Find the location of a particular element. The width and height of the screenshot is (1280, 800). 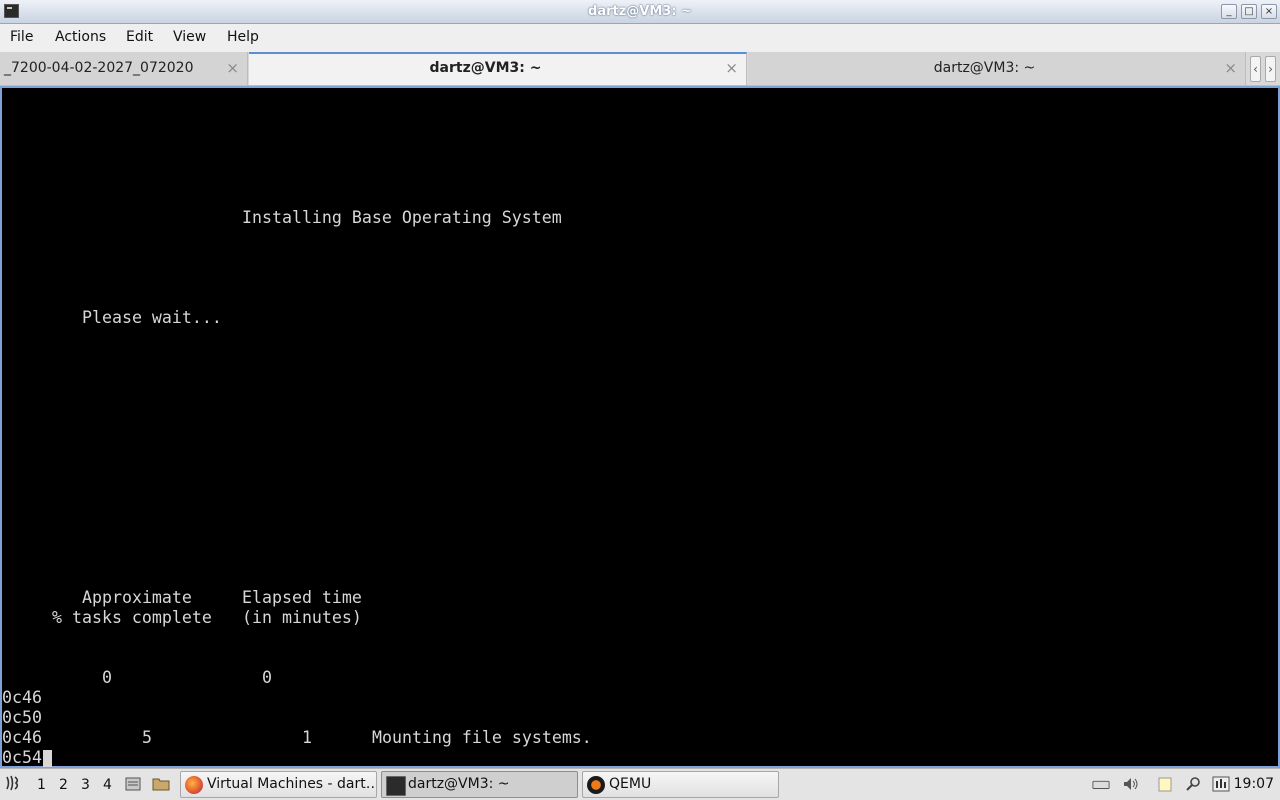

terminal-cursor is located at coordinates (47, 758).